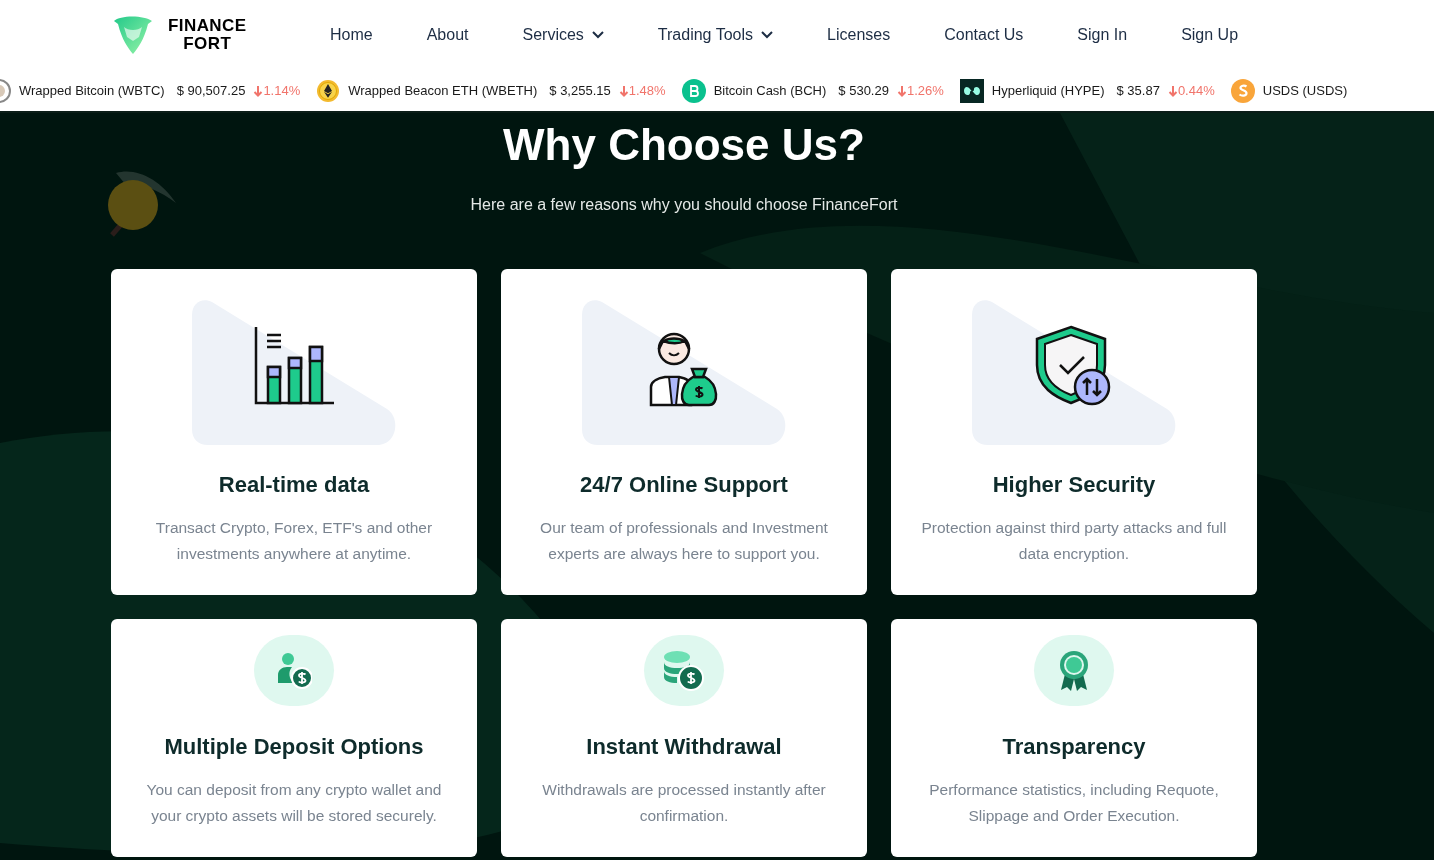 The width and height of the screenshot is (1434, 860). I want to click on card-title: Real-time data, so click(294, 485).